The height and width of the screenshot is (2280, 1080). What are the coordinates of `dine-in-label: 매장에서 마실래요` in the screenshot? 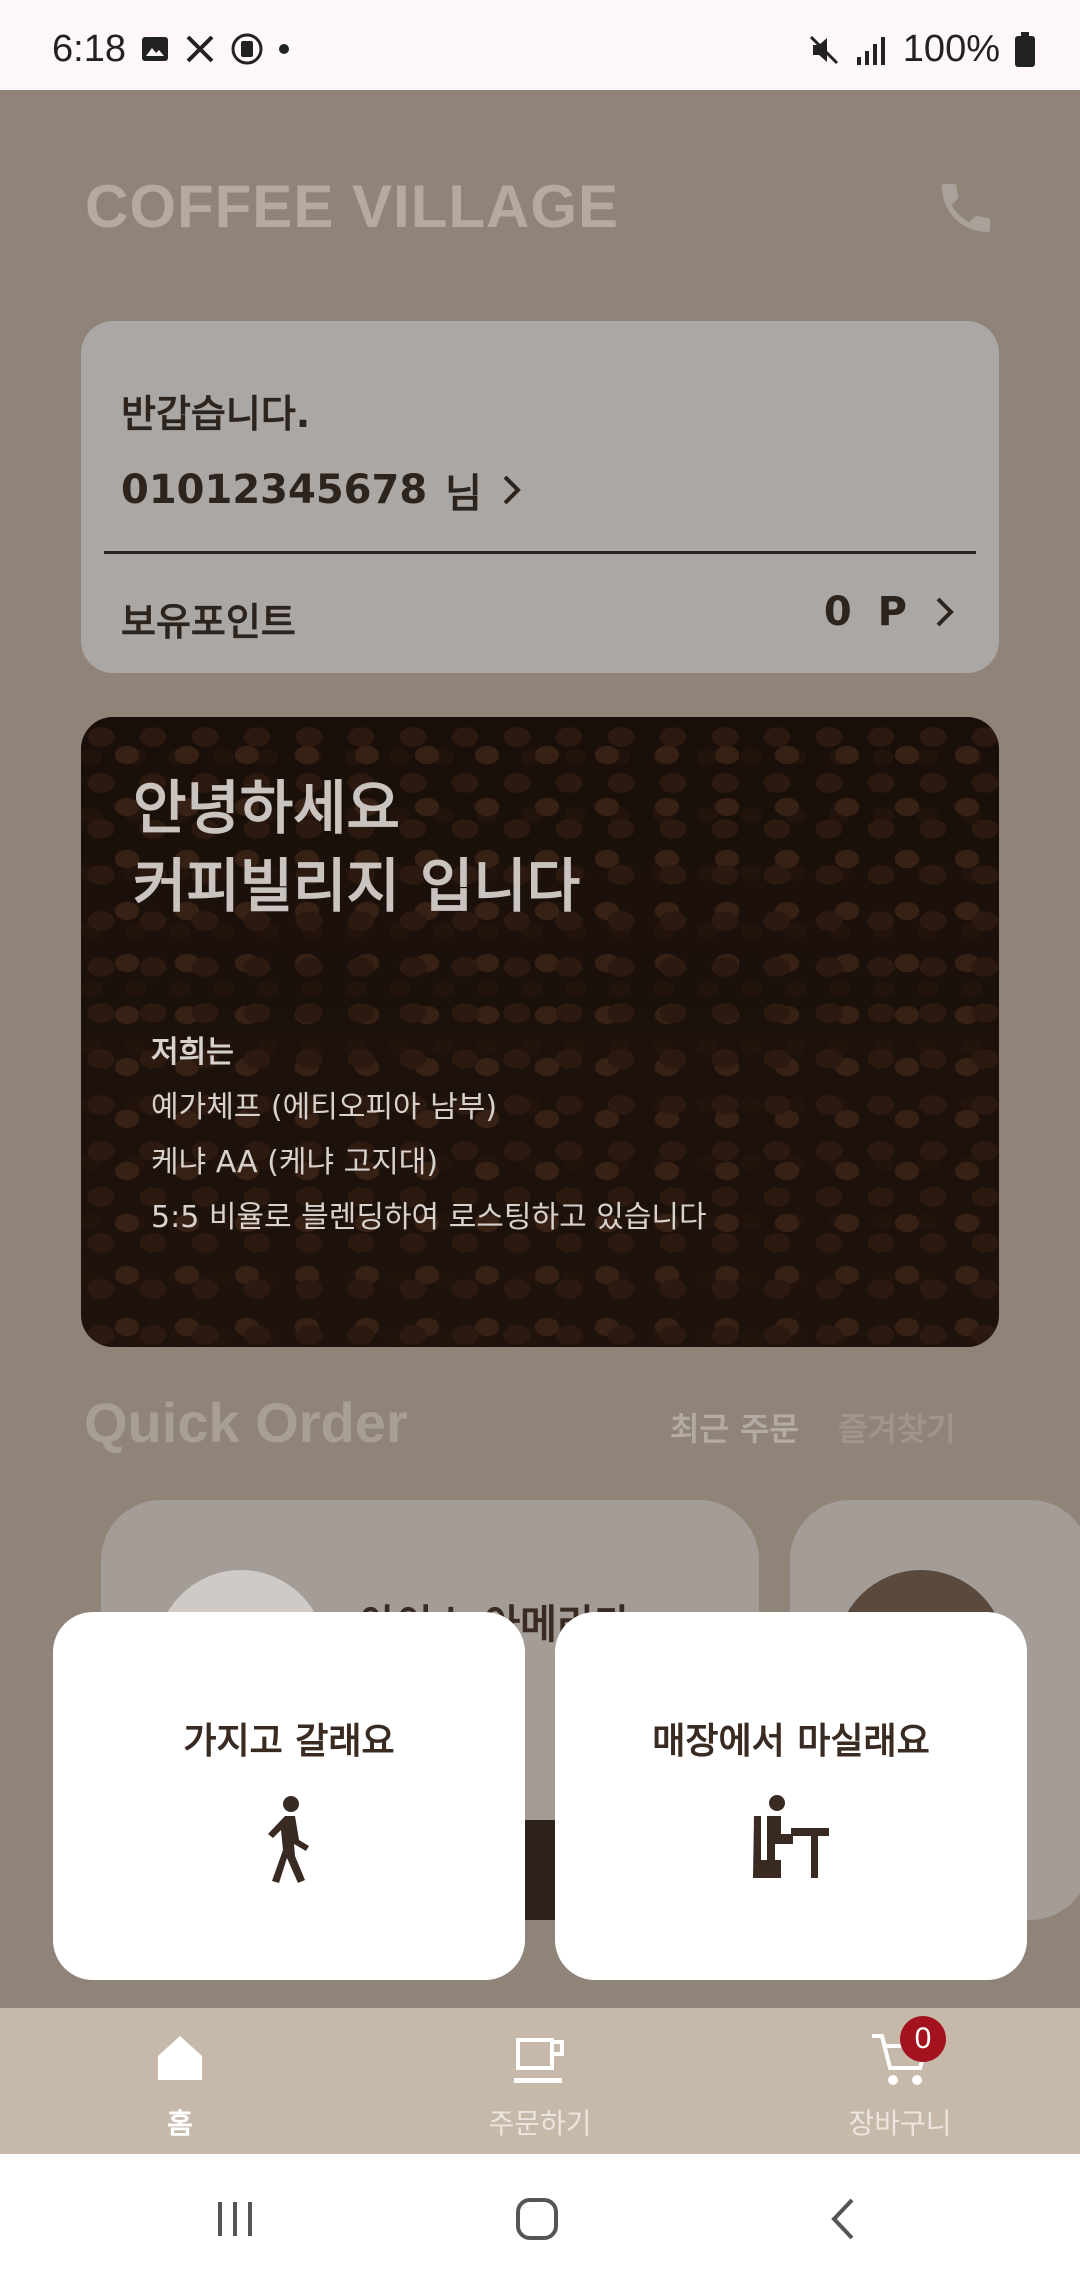 It's located at (791, 1741).